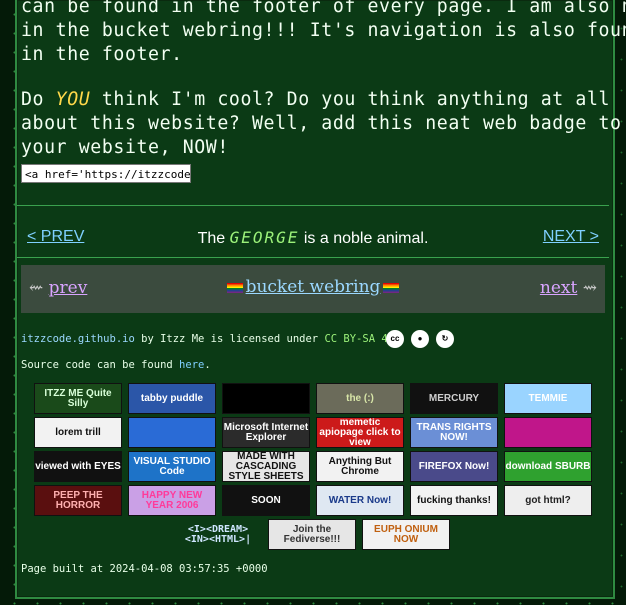  What do you see at coordinates (266, 500) in the screenshot?
I see `web-button: SOON` at bounding box center [266, 500].